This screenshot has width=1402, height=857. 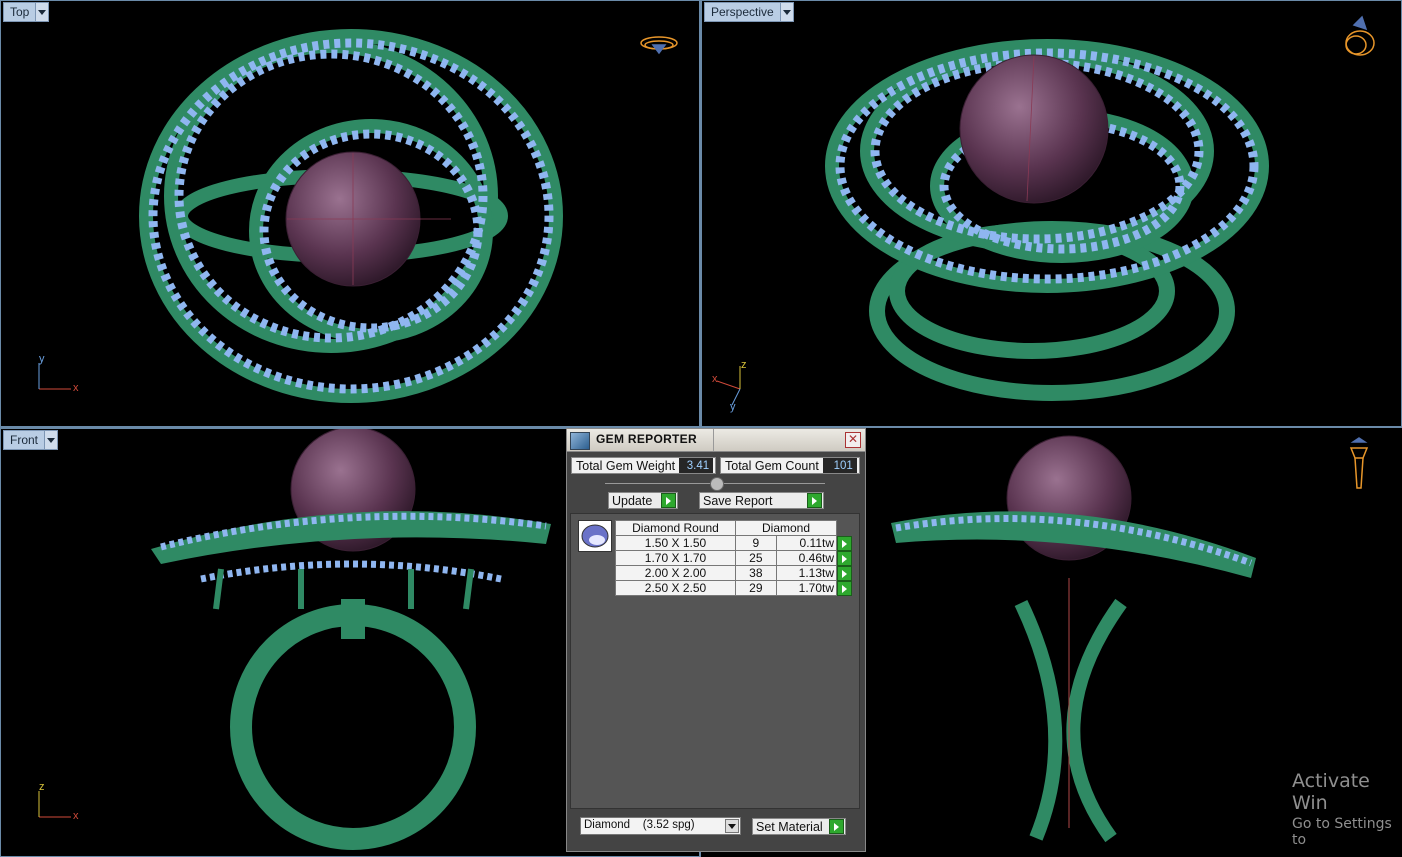 I want to click on watermark-line-1: Activate Win, so click(x=1331, y=792).